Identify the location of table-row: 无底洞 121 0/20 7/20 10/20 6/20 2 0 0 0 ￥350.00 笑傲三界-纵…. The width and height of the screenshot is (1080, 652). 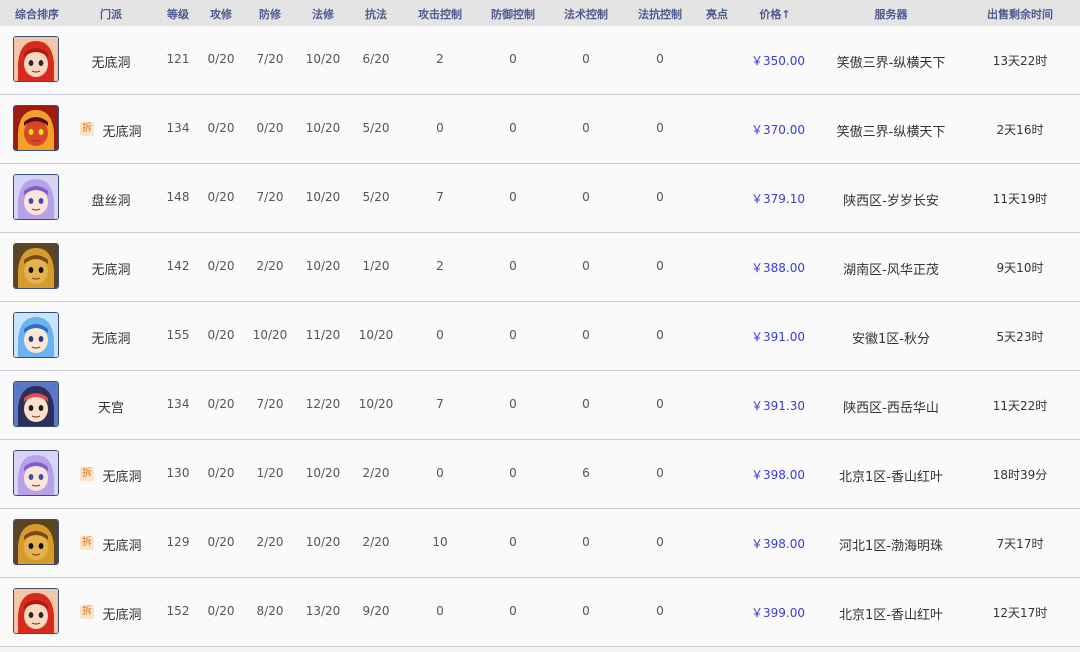
(540, 60).